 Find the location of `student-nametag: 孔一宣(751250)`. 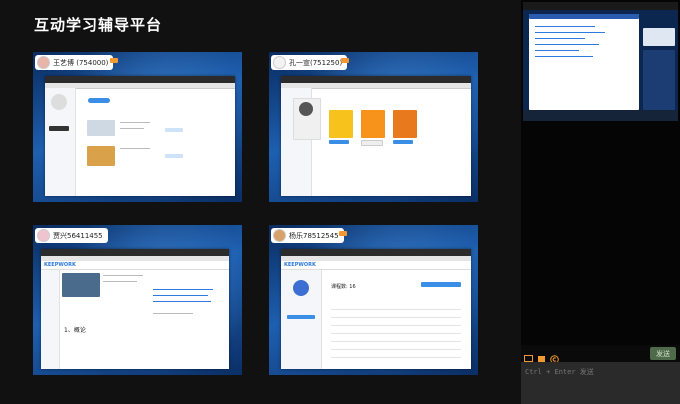

student-nametag: 孔一宣(751250) is located at coordinates (309, 62).